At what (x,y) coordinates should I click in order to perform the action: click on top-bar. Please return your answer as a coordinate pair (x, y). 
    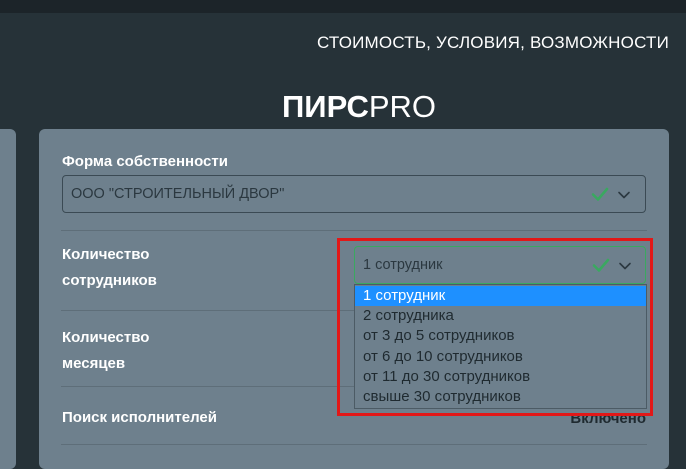
    Looking at the image, I should click on (343, 6).